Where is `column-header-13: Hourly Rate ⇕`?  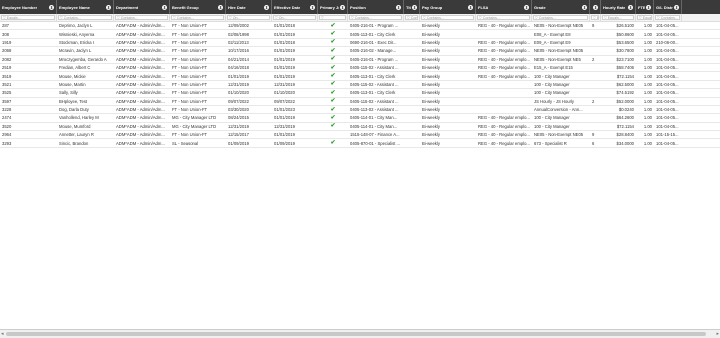 column-header-13: Hourly Rate ⇕ is located at coordinates (618, 7).